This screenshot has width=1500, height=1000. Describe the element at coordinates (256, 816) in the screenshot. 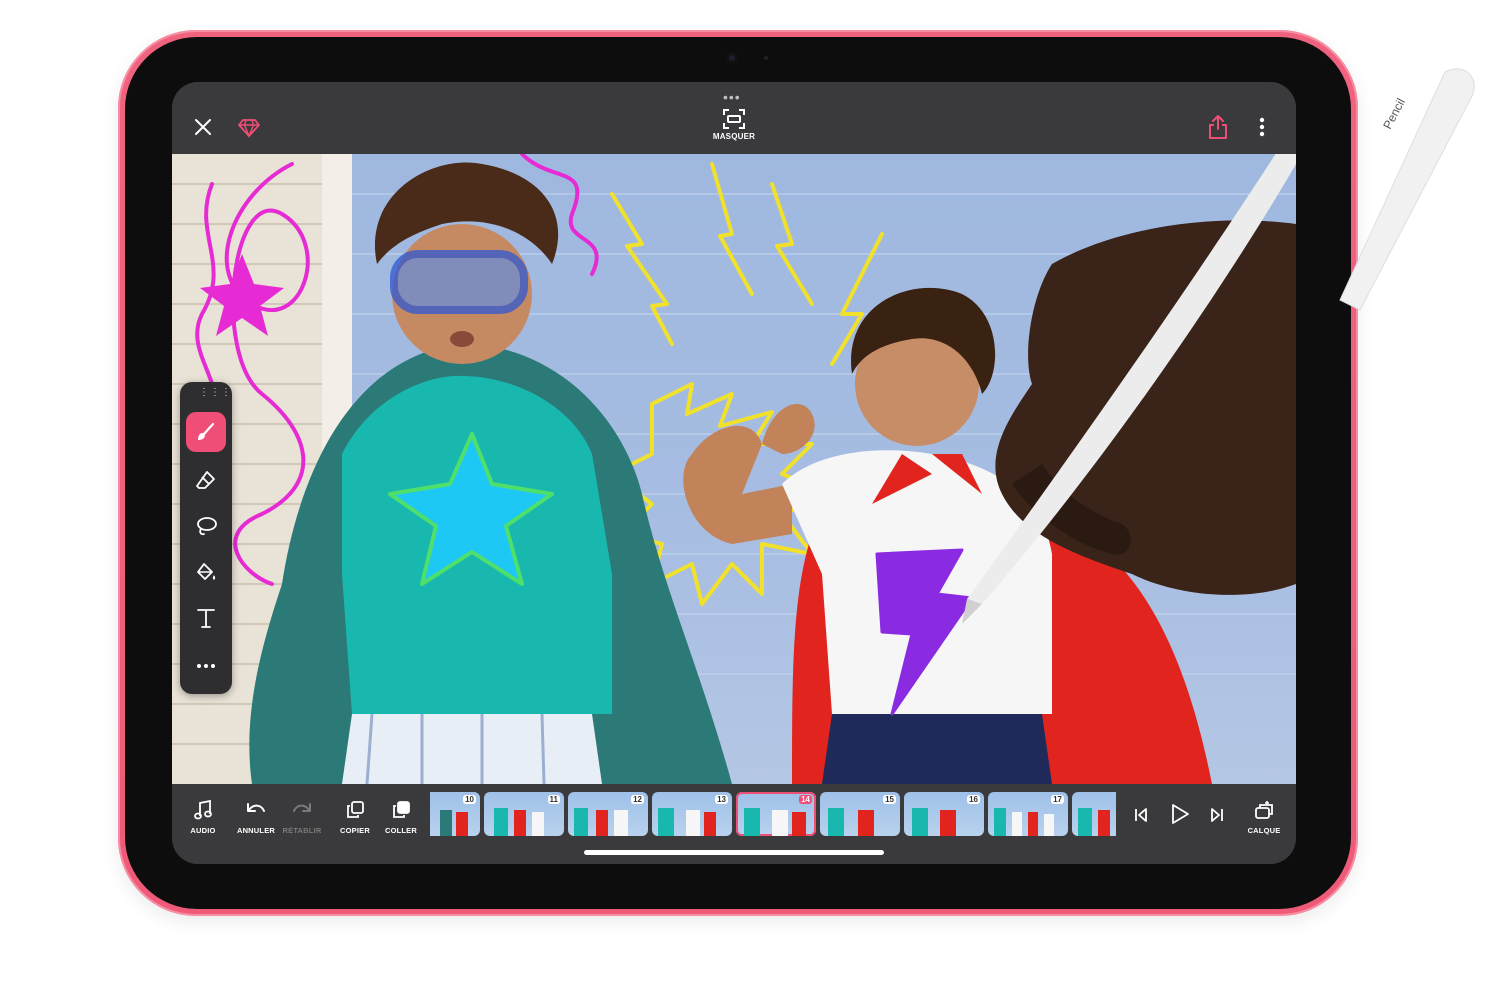

I see `undo-button: ANNULER` at that location.